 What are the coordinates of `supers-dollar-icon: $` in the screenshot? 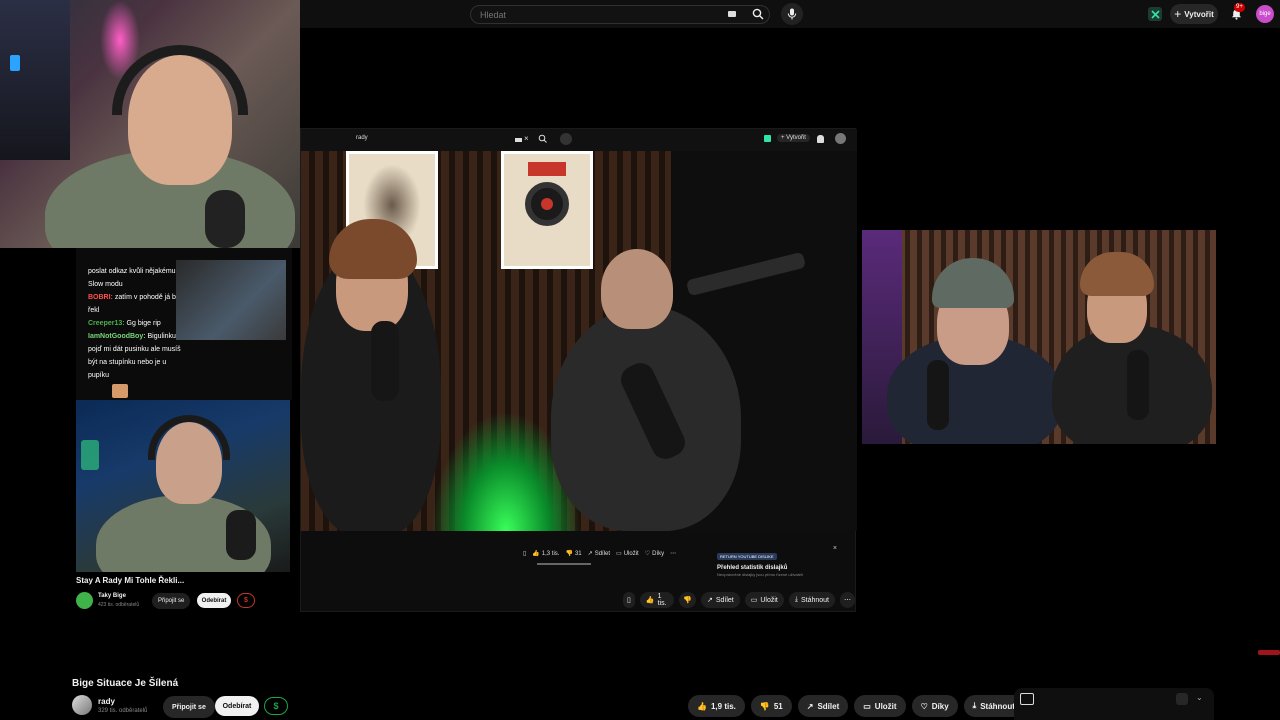 It's located at (276, 706).